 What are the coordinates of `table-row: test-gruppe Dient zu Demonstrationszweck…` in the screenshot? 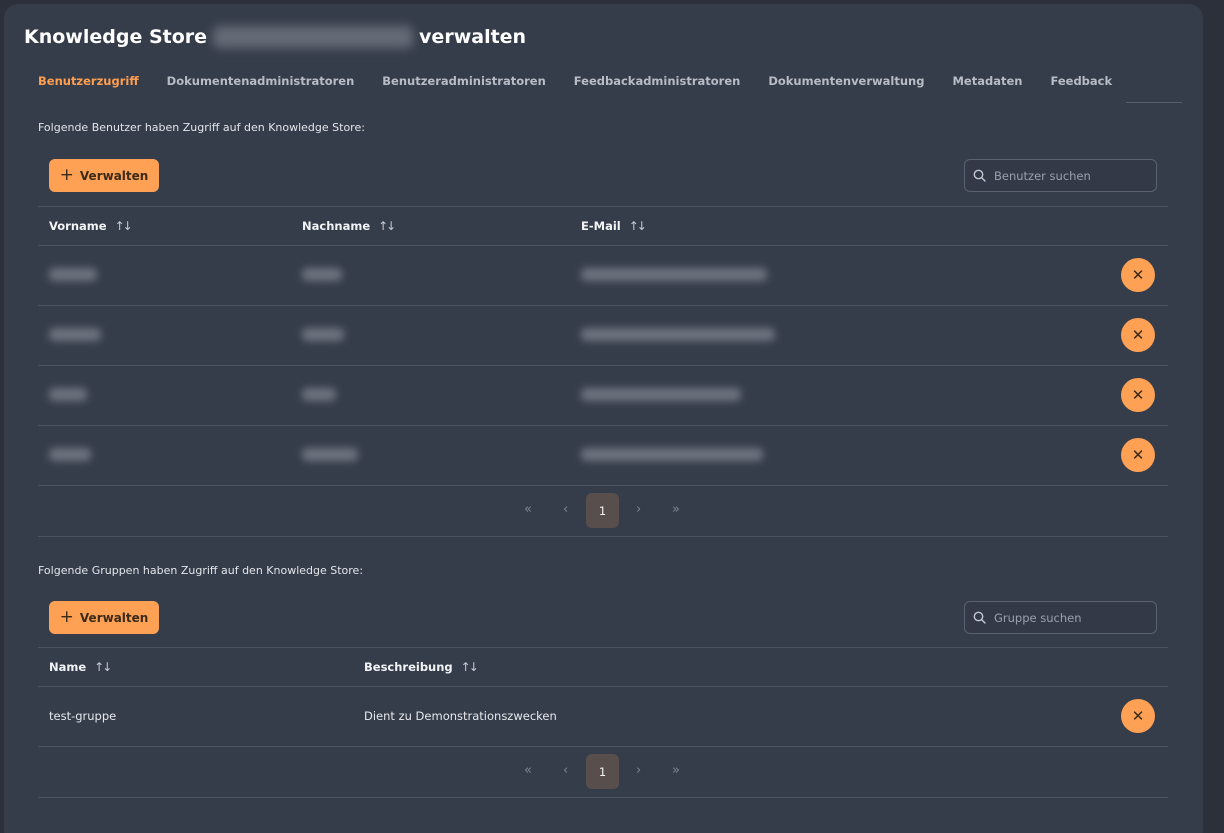 It's located at (603, 717).